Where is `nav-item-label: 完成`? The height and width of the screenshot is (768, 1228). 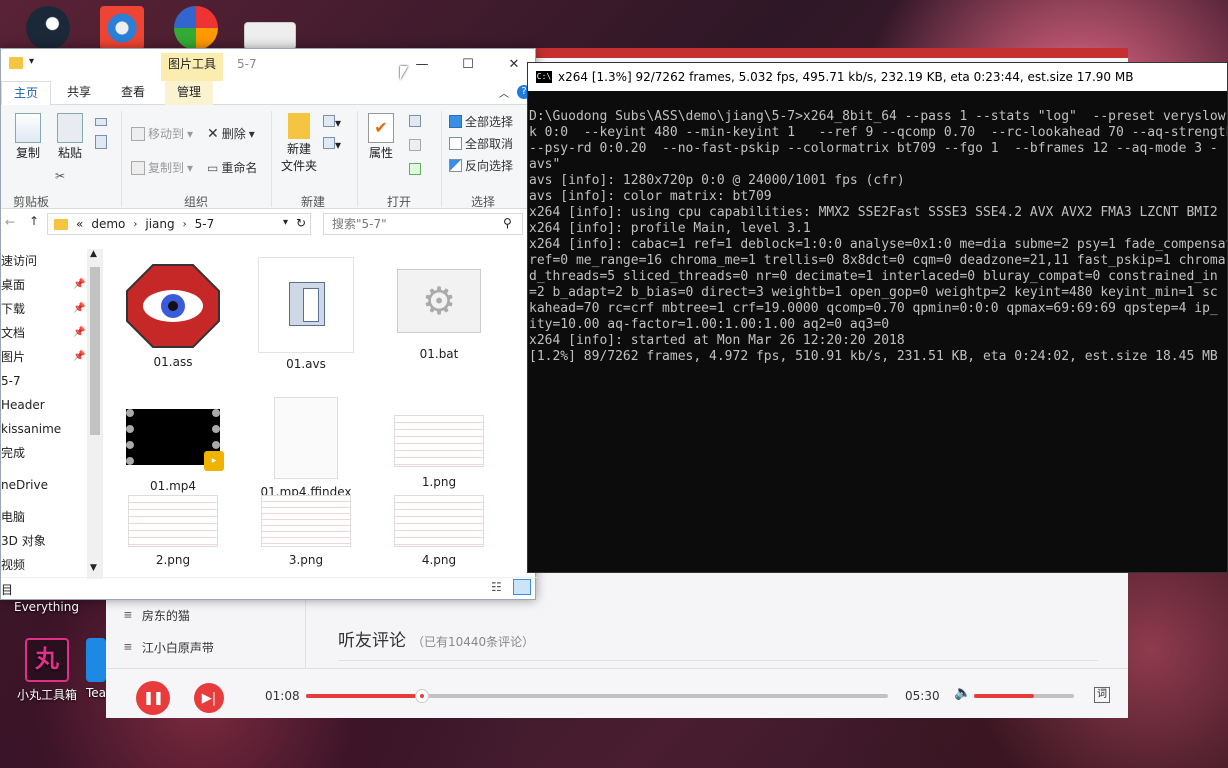
nav-item-label: 完成 is located at coordinates (13, 453).